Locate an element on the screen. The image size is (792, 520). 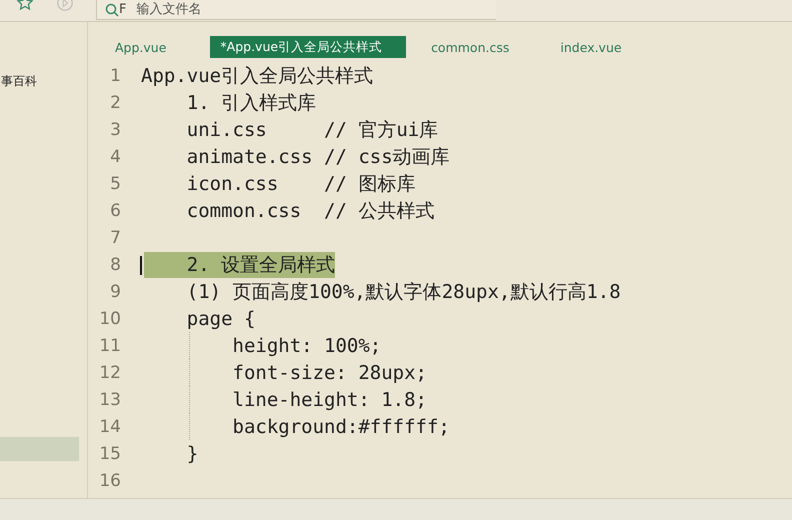
code-line: uni.css // 官方ui库 is located at coordinates (312, 130).